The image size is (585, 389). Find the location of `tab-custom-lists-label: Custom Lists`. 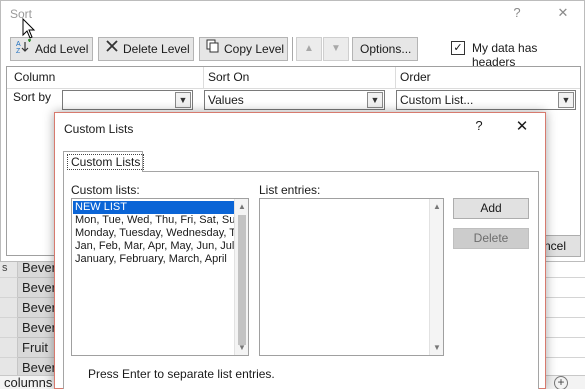

tab-custom-lists-label: Custom Lists is located at coordinates (106, 162).